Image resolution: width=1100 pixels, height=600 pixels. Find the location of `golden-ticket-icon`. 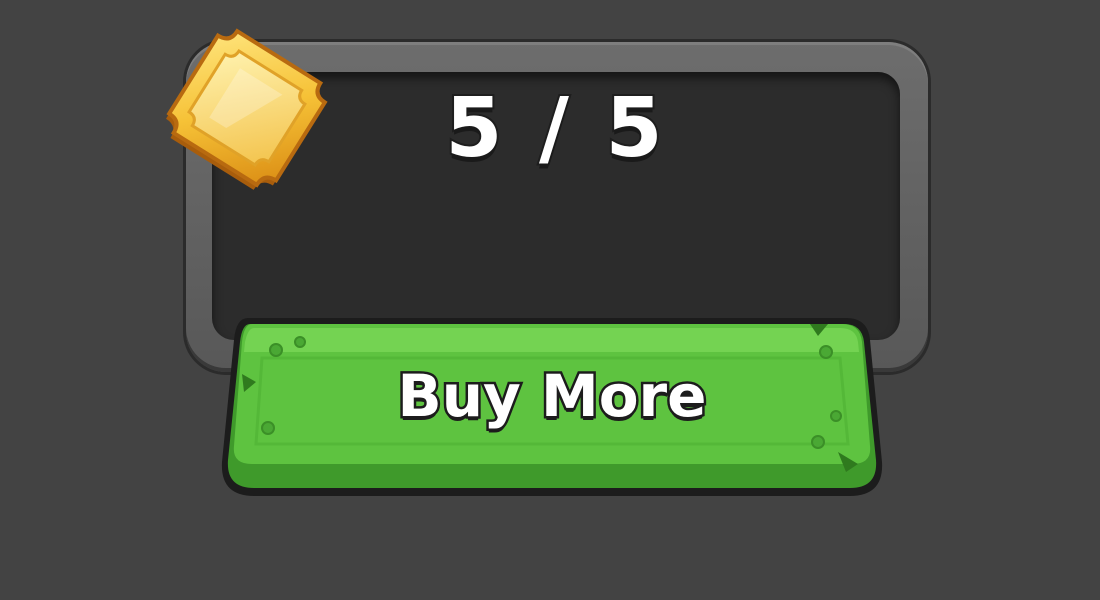

golden-ticket-icon is located at coordinates (247, 108).